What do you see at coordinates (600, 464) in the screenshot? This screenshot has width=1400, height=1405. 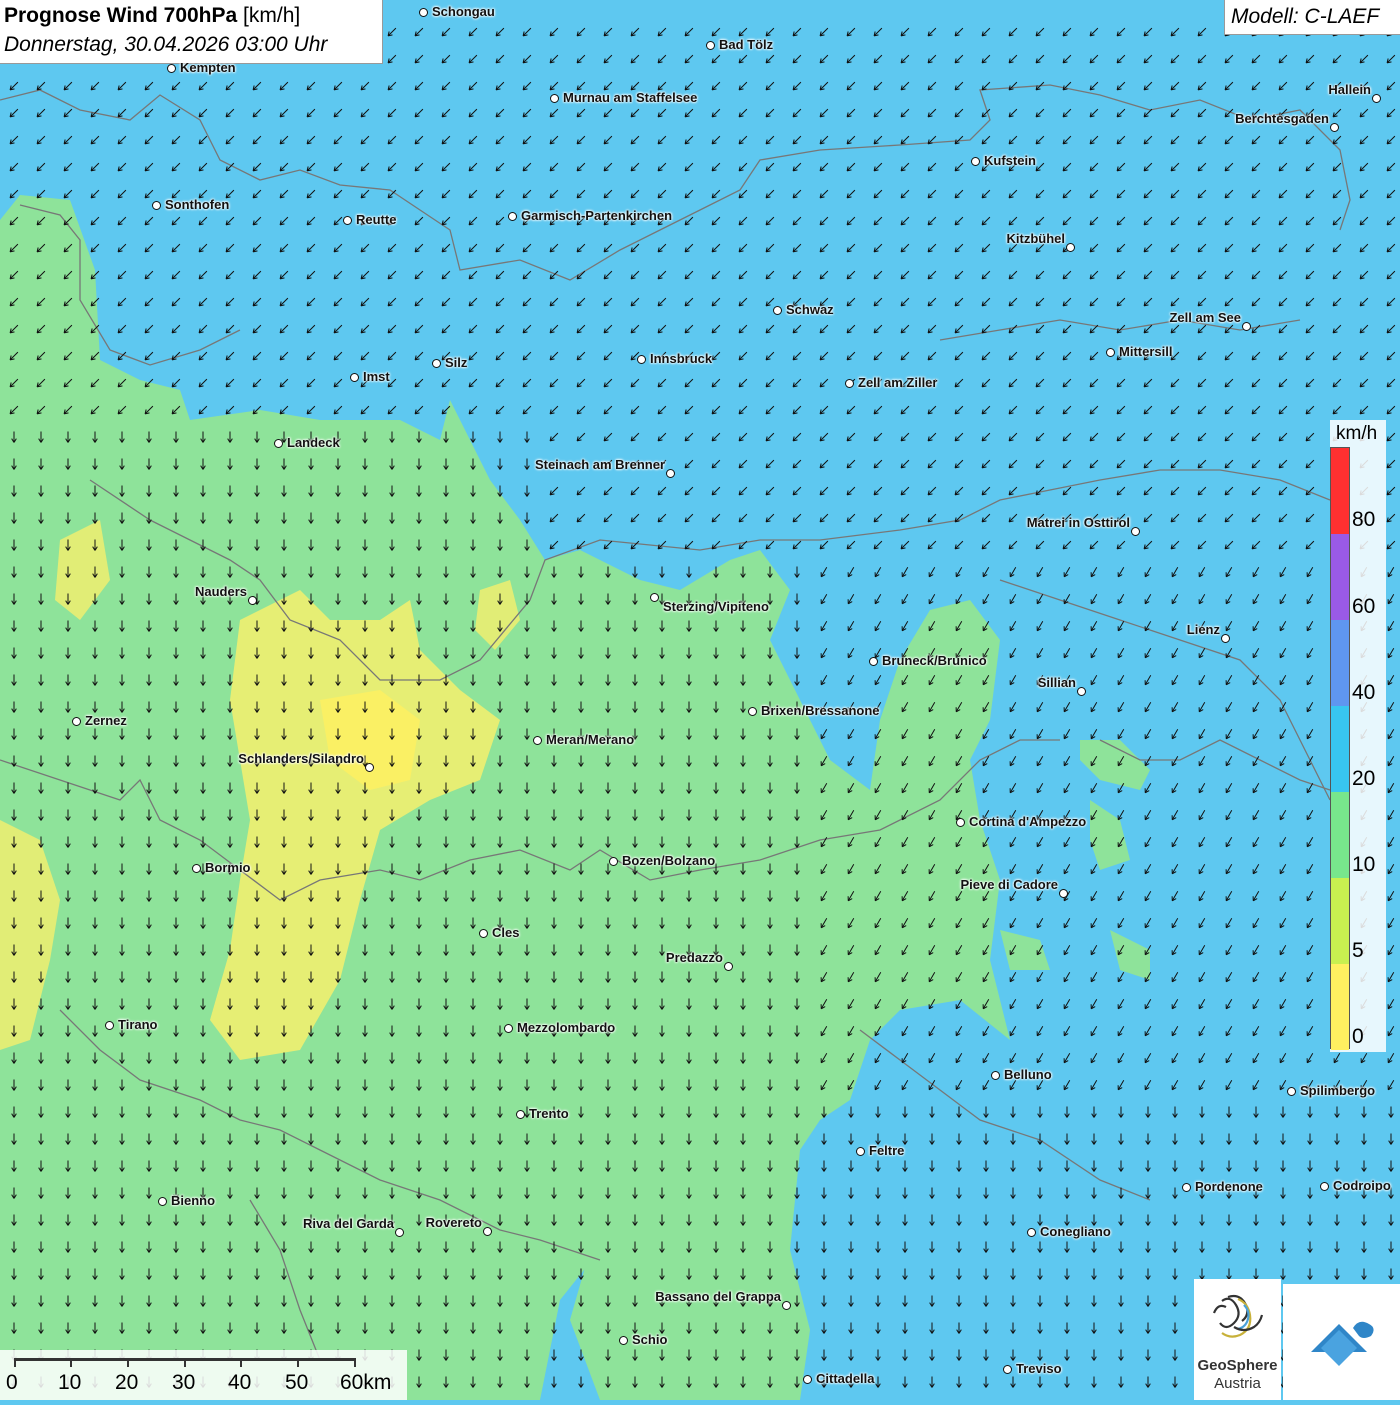 I see `city-label: Steinach am Brenner` at bounding box center [600, 464].